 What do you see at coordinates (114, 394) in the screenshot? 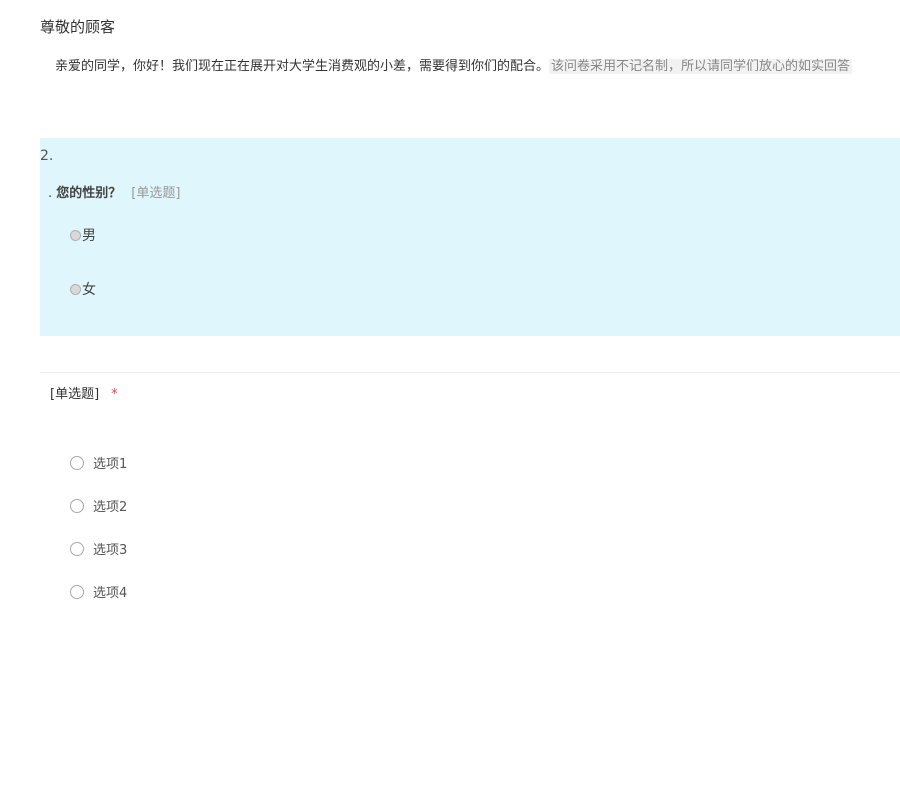
I see `required-mark: *` at bounding box center [114, 394].